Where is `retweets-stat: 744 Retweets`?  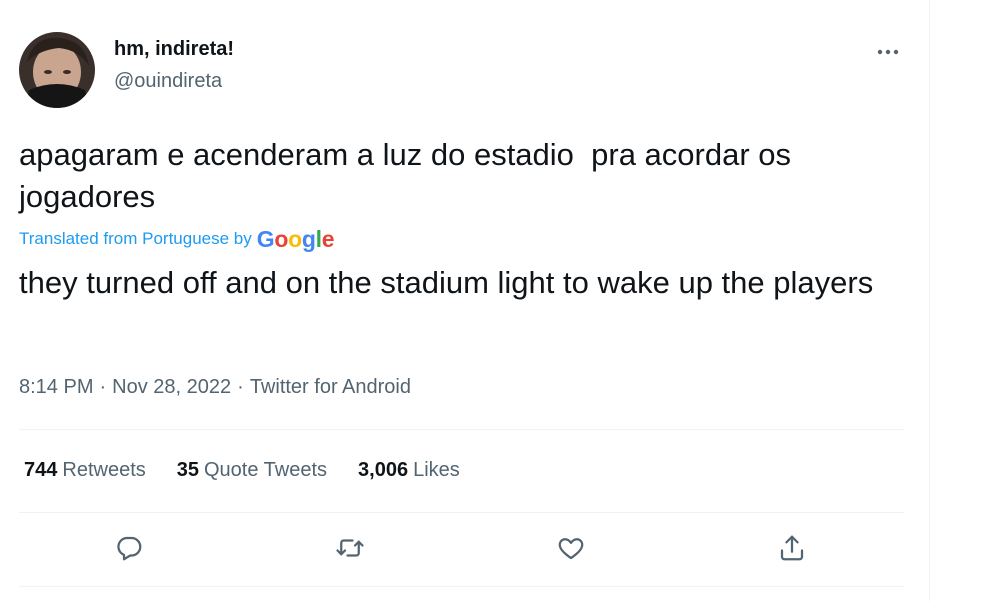
retweets-stat: 744 Retweets is located at coordinates (85, 470).